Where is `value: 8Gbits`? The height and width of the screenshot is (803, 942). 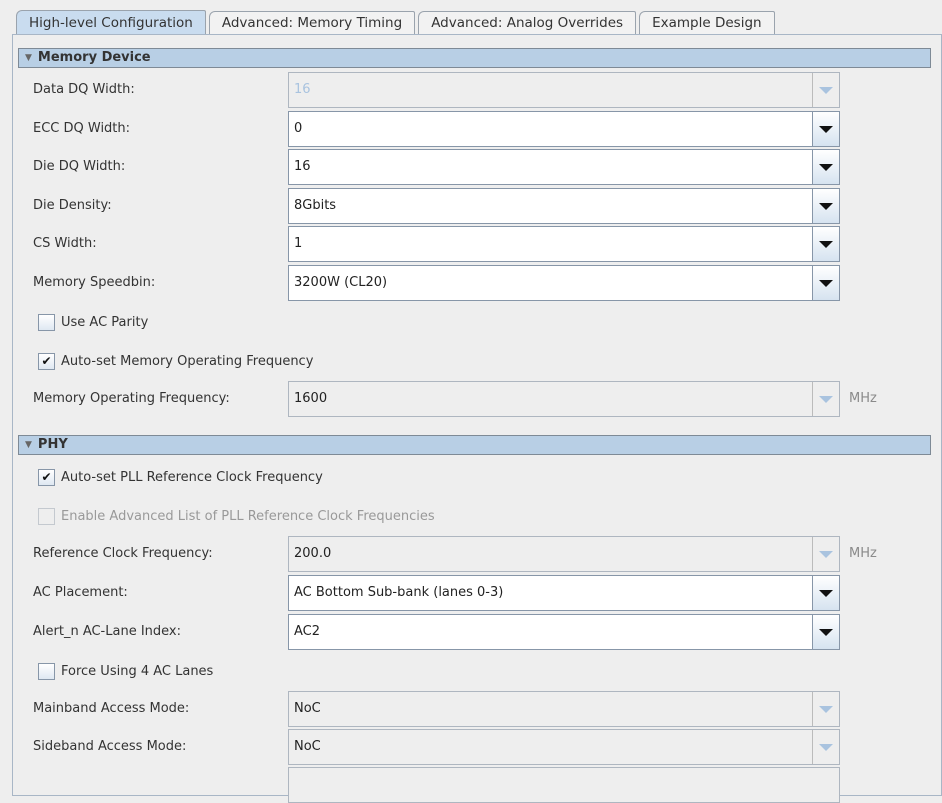 value: 8Gbits is located at coordinates (315, 205).